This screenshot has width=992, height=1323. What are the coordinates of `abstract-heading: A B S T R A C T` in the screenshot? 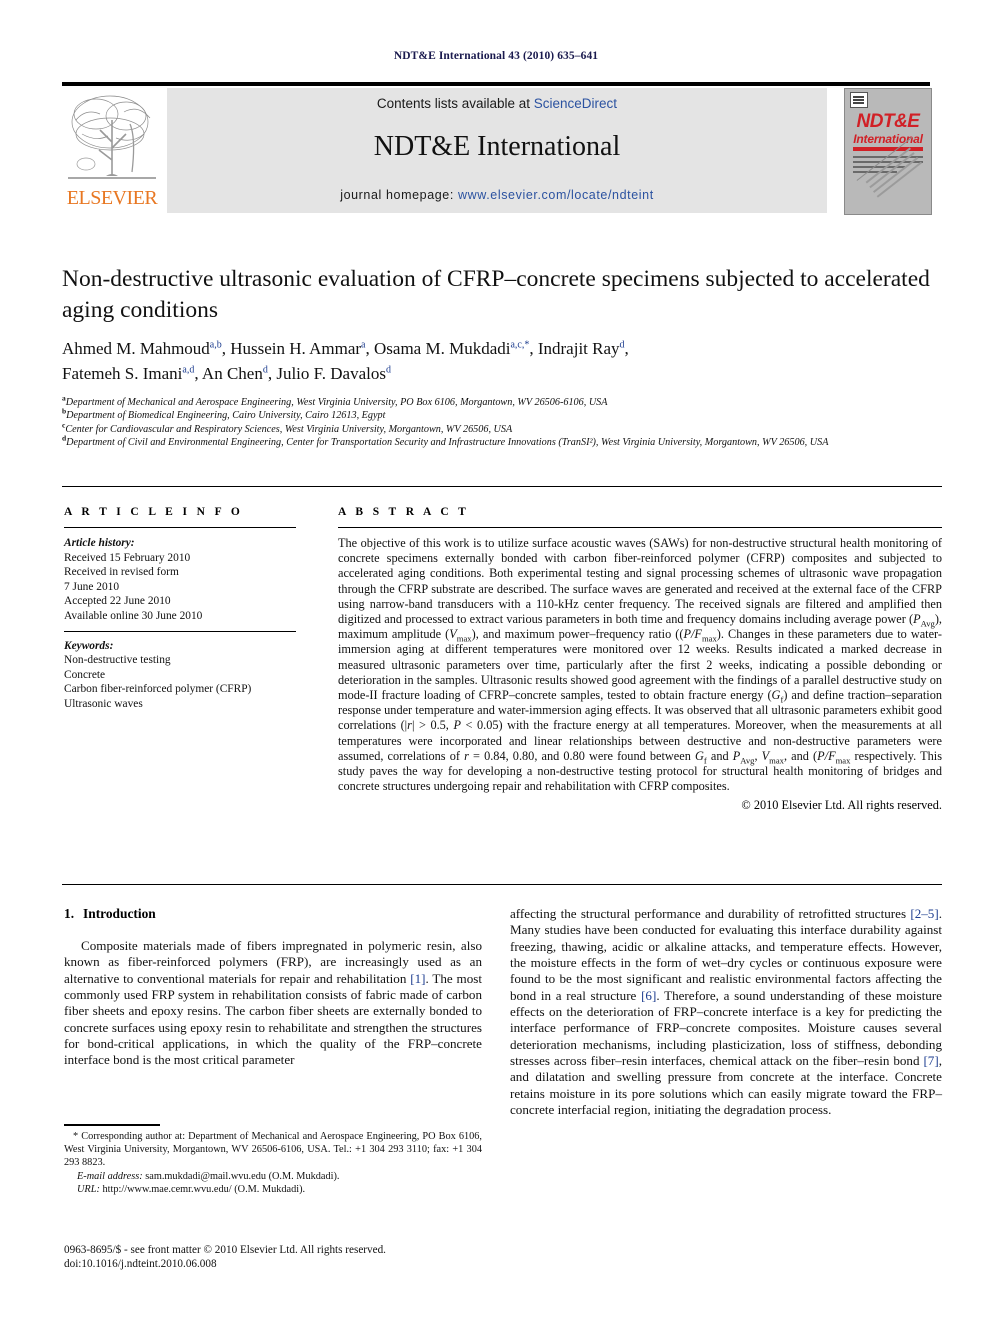 It's located at (404, 512).